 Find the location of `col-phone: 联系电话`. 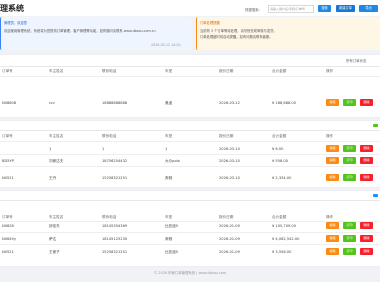

col-phone: 联系电话 is located at coordinates (109, 71).